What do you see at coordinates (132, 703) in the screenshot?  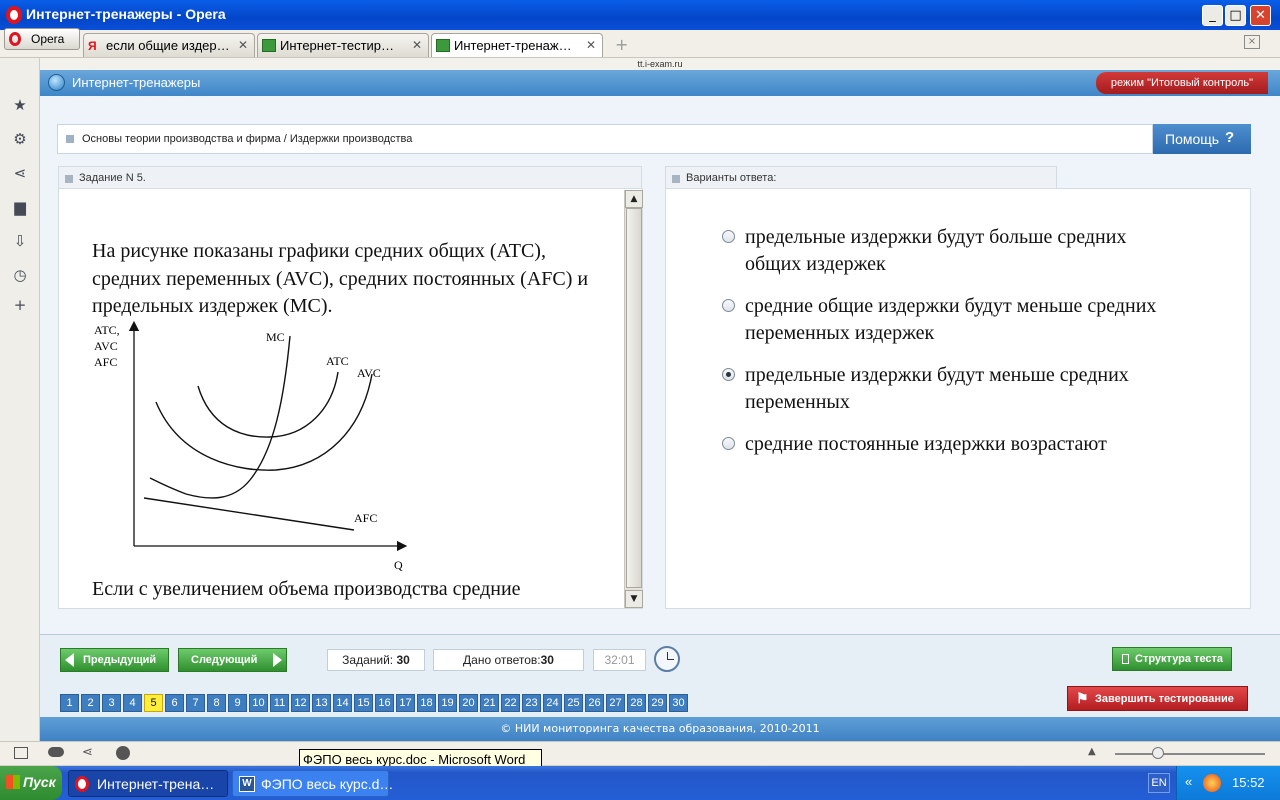 I see `question-number-button: 4` at bounding box center [132, 703].